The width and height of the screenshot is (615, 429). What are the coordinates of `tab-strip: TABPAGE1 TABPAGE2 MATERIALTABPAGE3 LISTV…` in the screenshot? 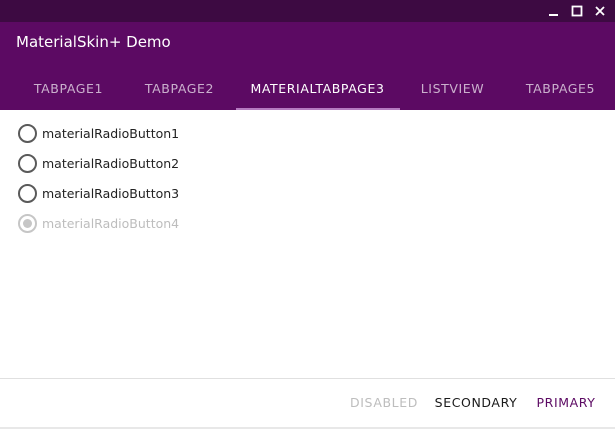 It's located at (307, 88).